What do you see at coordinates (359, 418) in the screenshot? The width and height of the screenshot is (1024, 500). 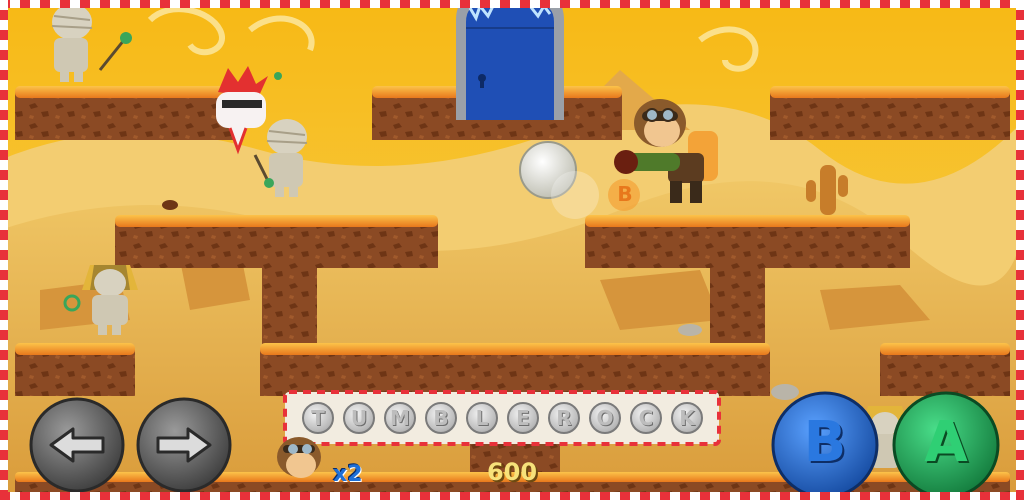 I see `word-letter-tile: U` at bounding box center [359, 418].